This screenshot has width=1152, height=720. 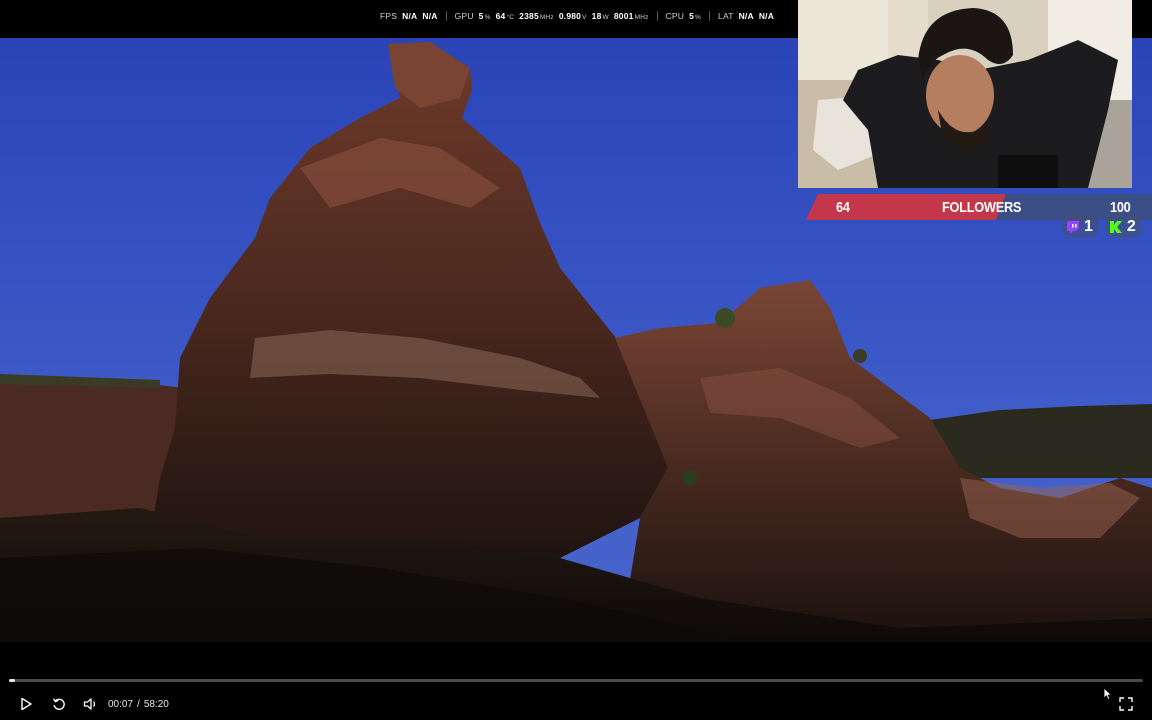 What do you see at coordinates (605, 17) in the screenshot?
I see `gpu-power-unit: W` at bounding box center [605, 17].